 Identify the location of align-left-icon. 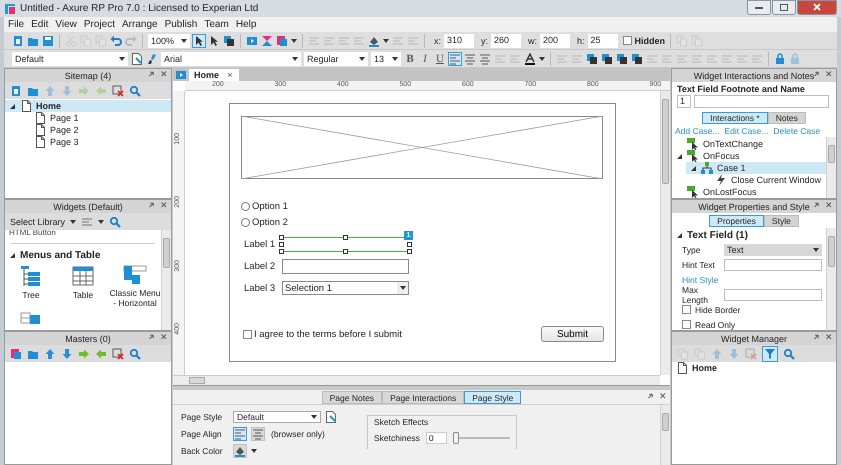
(455, 58).